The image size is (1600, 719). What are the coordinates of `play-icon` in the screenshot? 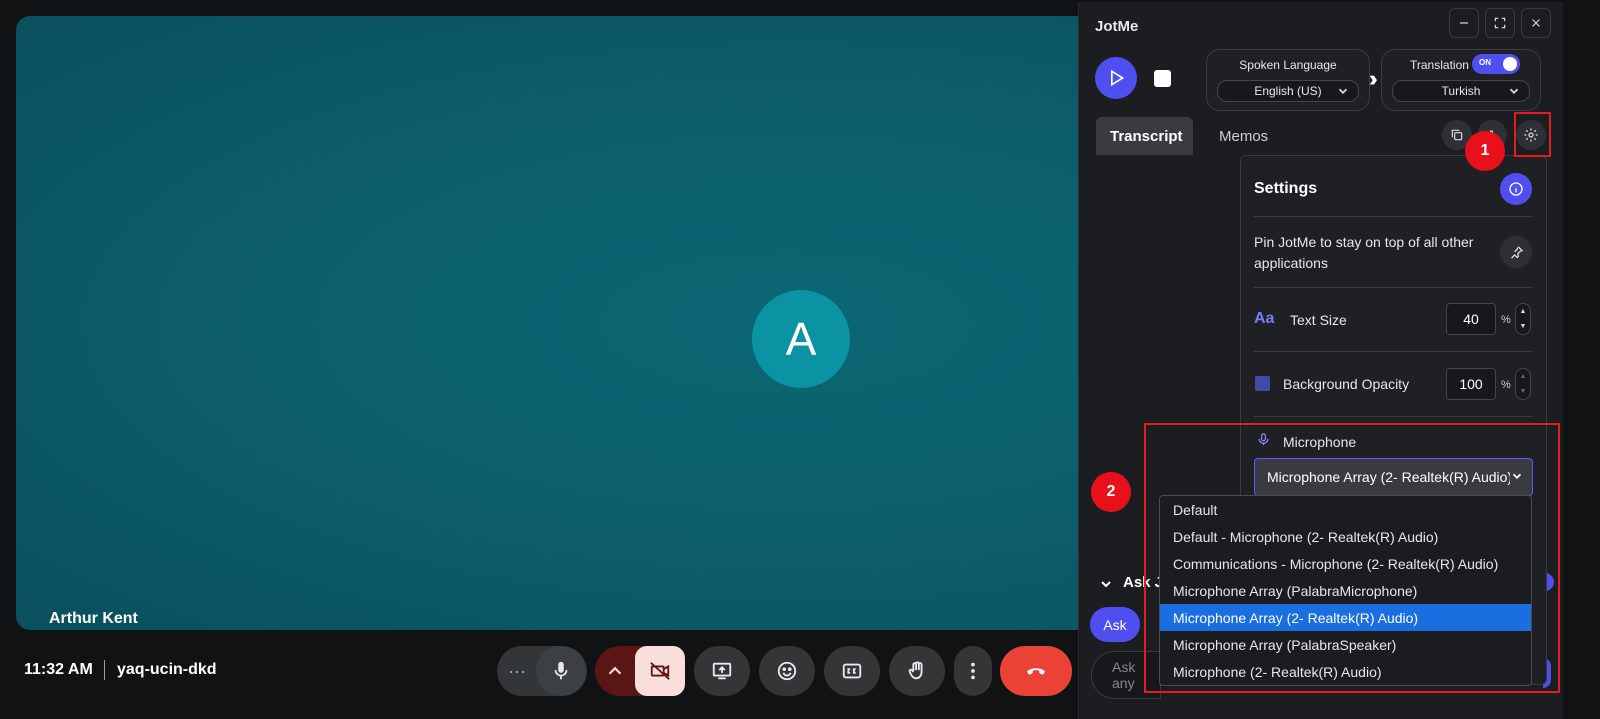 It's located at (1118, 78).